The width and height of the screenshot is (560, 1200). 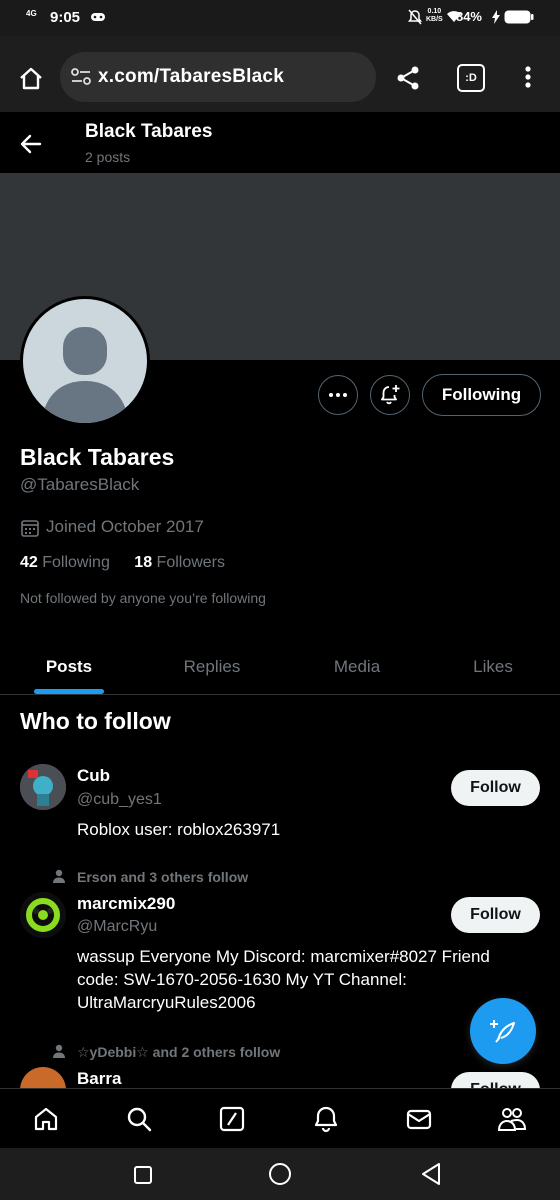 I want to click on data-speed: 0.10 KB/S, so click(x=434, y=16).